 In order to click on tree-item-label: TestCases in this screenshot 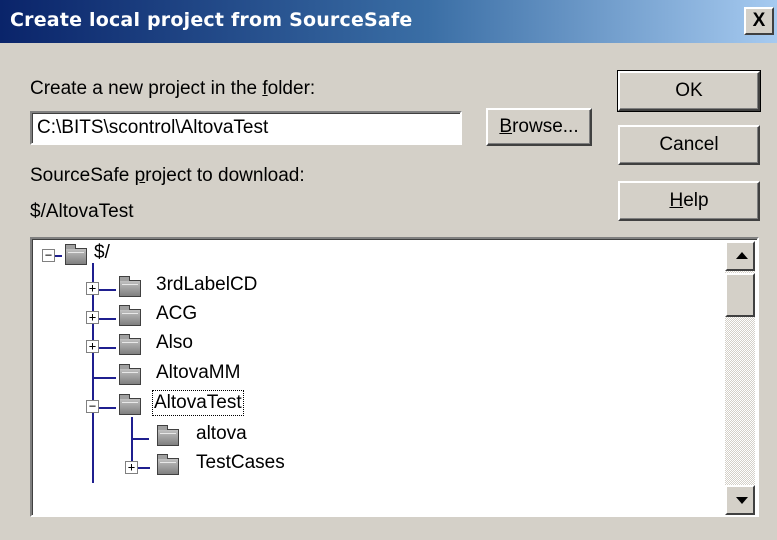, I will do `click(240, 462)`.